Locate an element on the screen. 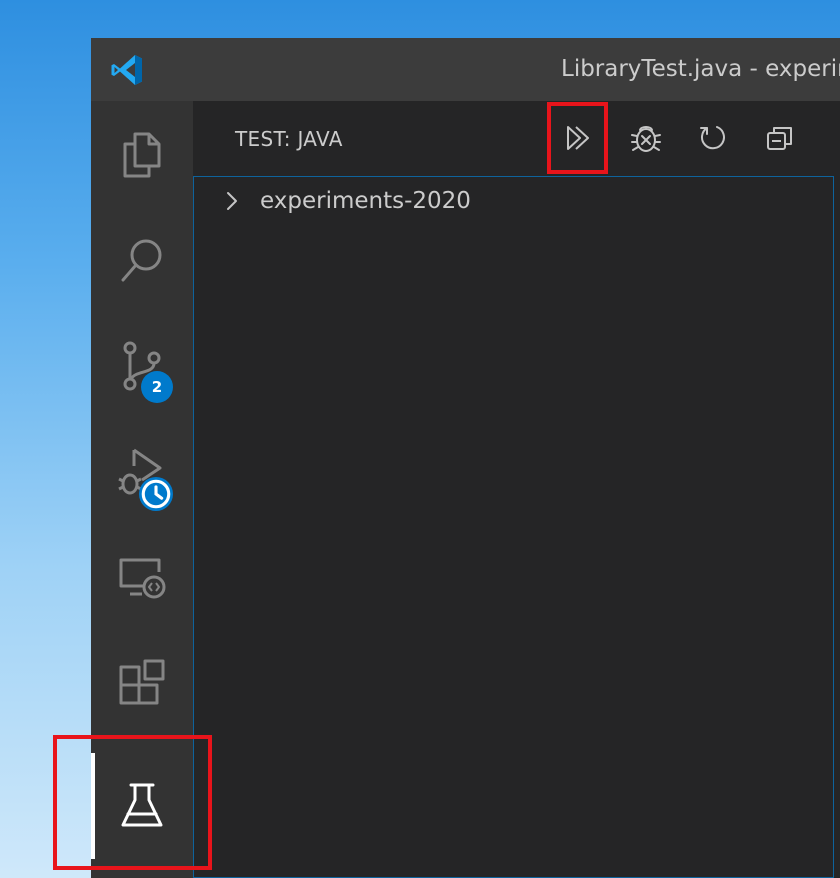 This screenshot has height=878, width=840. activity-run-debug is located at coordinates (142, 472).